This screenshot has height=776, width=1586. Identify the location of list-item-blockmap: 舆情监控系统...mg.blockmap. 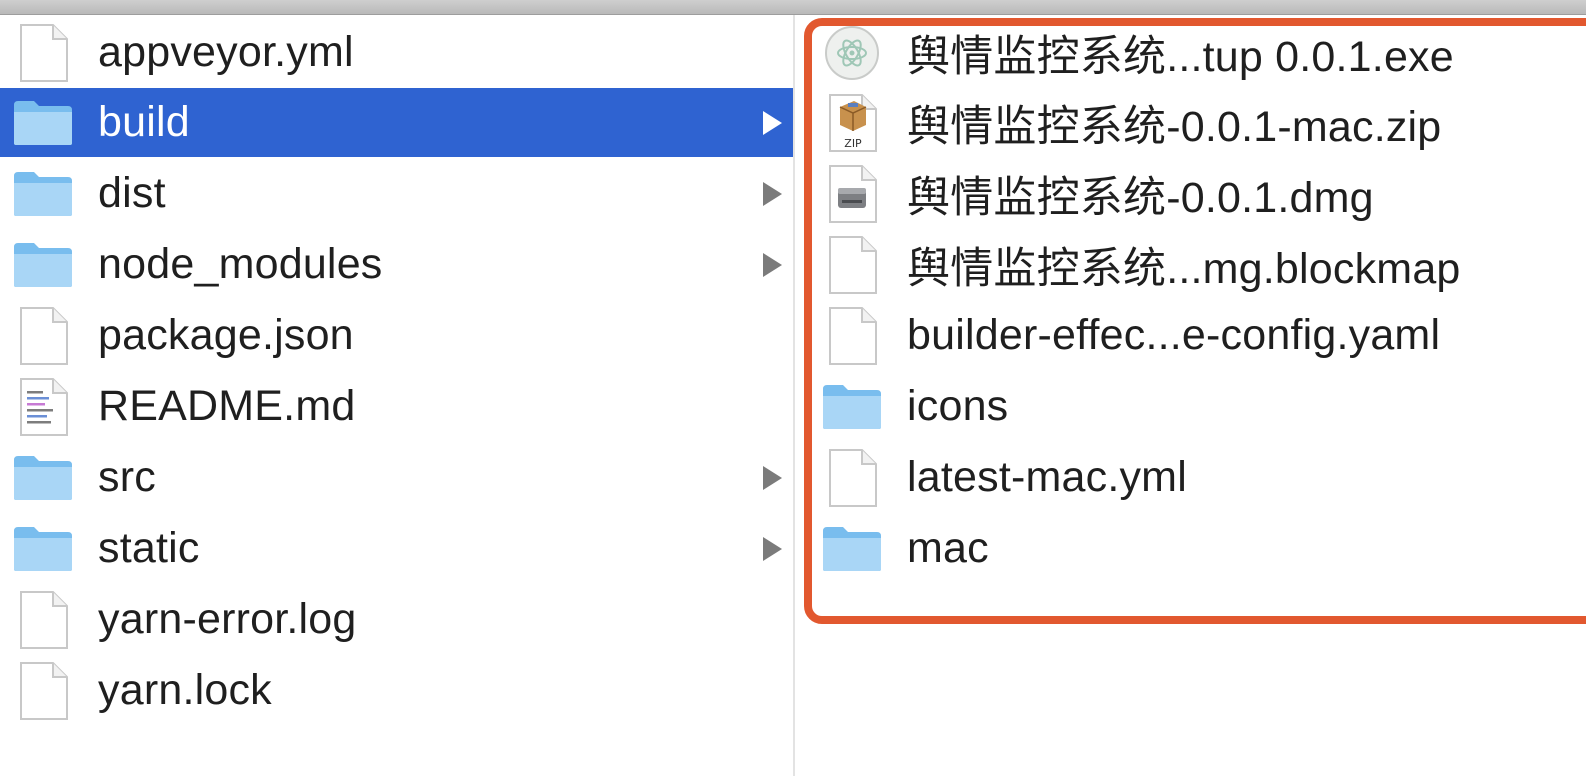
(1190, 264).